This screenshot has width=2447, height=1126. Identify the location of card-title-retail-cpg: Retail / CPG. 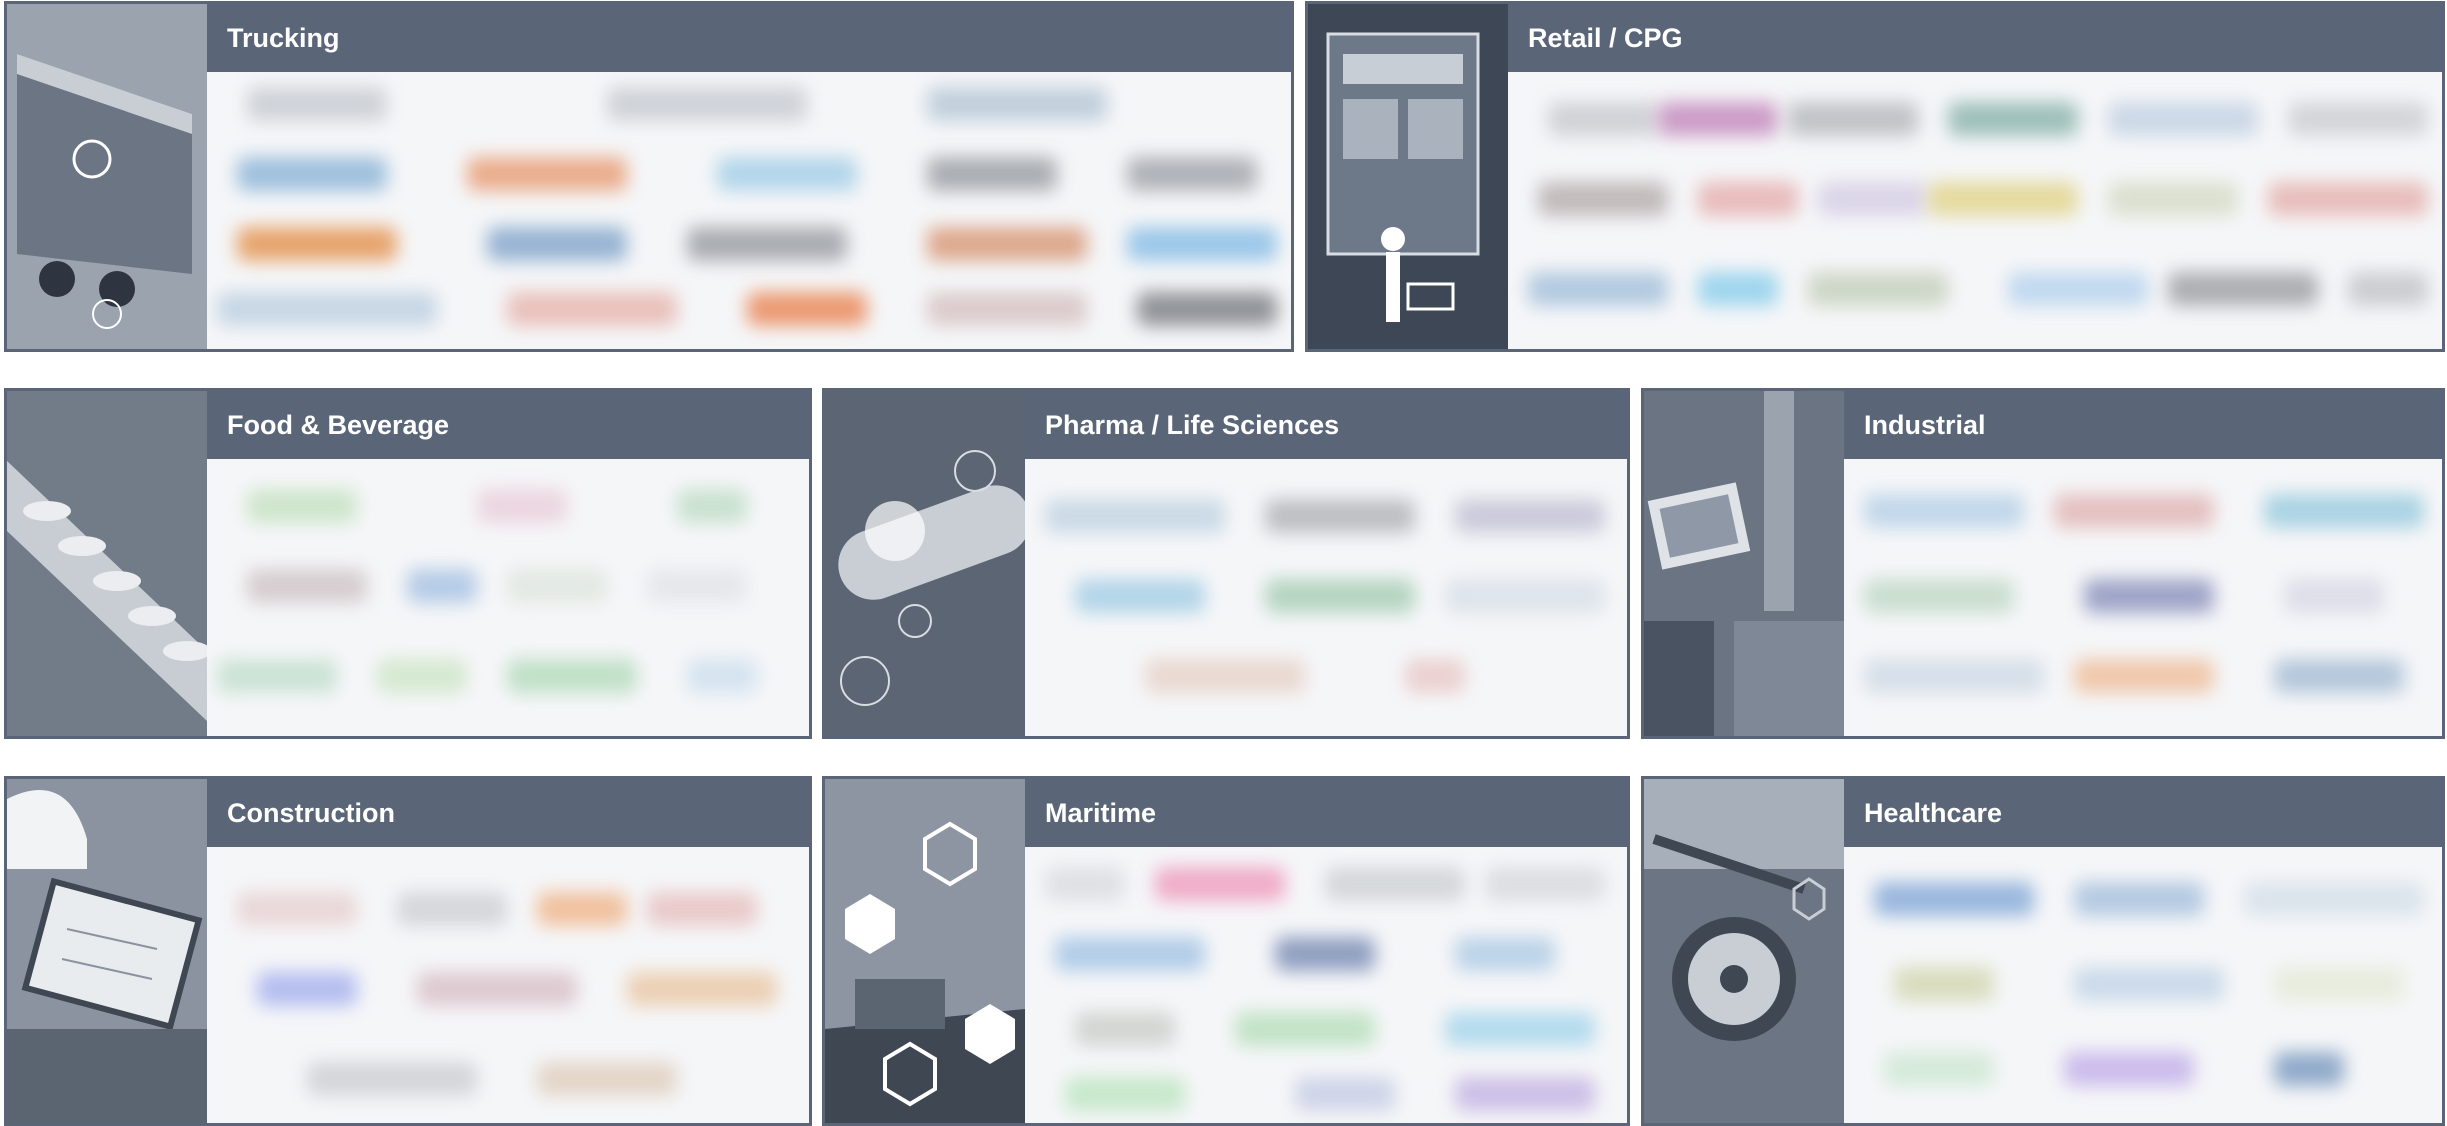
(1975, 38).